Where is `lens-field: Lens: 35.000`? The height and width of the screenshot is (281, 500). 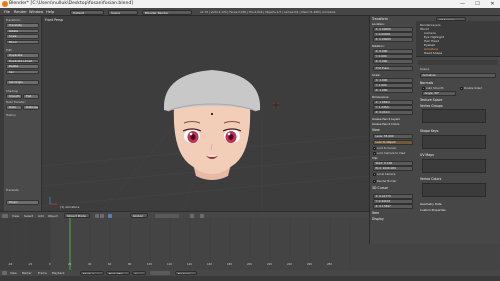 lens-field: Lens: 35.000 is located at coordinates (393, 136).